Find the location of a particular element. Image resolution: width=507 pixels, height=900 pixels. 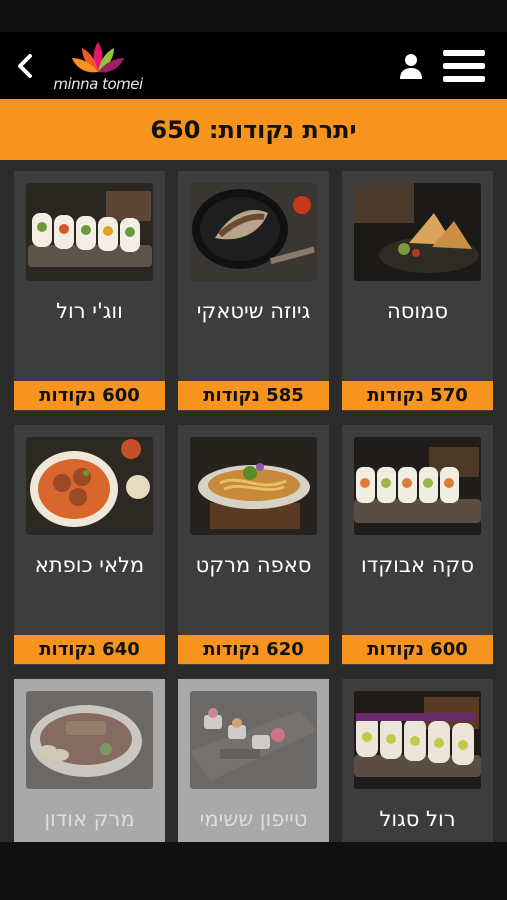

dish-price-badge: 585 נקודות is located at coordinates (253, 395).